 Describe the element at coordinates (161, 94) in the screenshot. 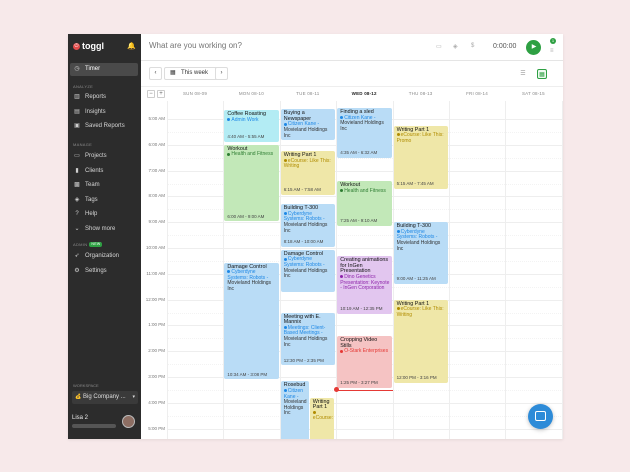

I see `zoom-in-button: +` at that location.